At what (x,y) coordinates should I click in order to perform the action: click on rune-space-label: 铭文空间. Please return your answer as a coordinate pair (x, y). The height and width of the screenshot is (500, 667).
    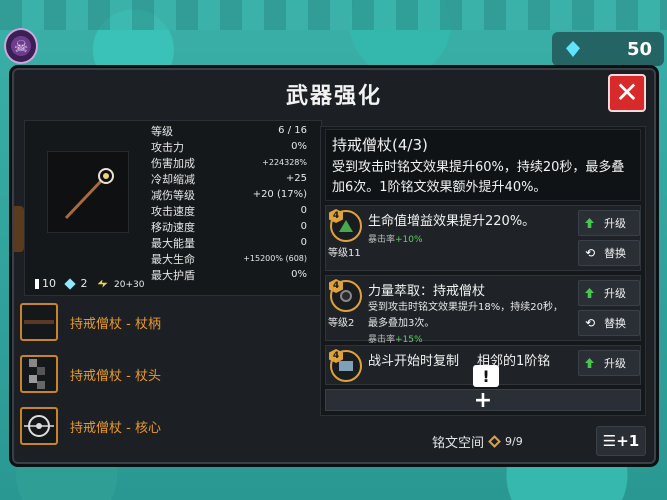
    Looking at the image, I should click on (458, 443).